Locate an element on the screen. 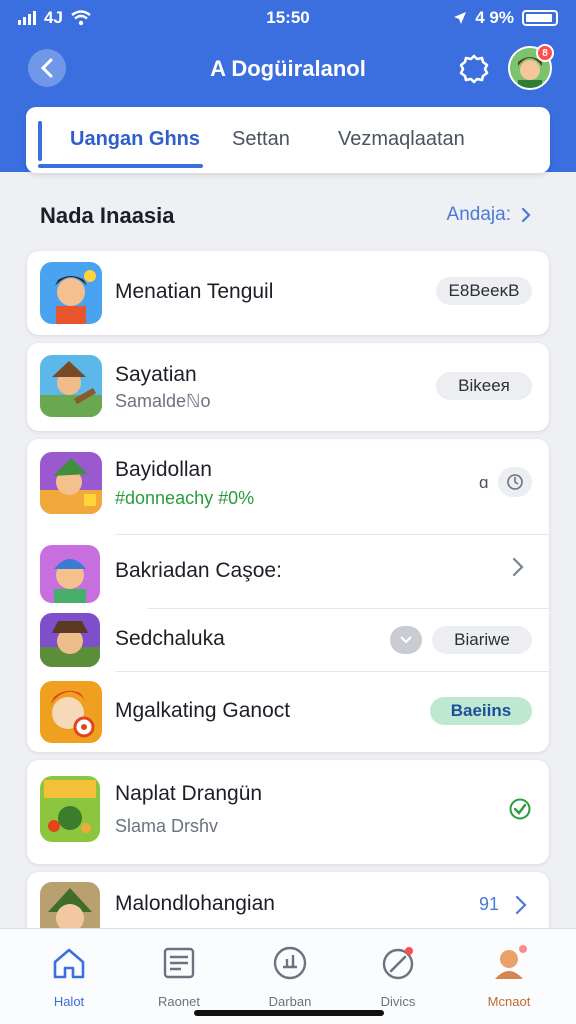  nav-label: Halot is located at coordinates (69, 1001).